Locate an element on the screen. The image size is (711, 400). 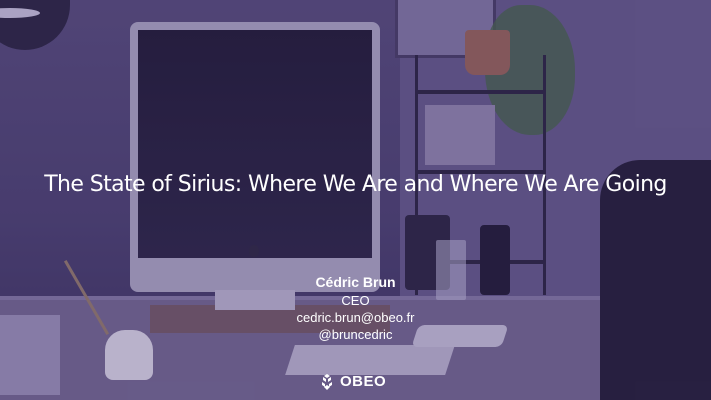
obeo-logo-icon is located at coordinates (327, 382).